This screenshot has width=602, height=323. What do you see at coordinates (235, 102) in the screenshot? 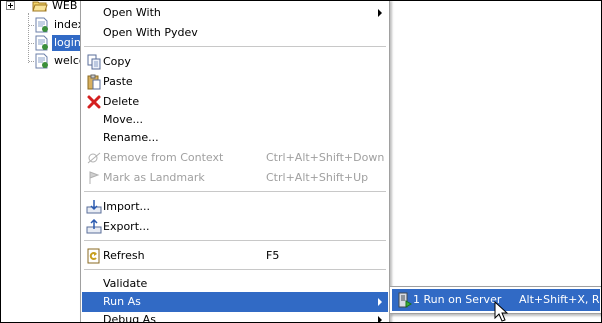
I see `menu-item-delete: Delete` at bounding box center [235, 102].